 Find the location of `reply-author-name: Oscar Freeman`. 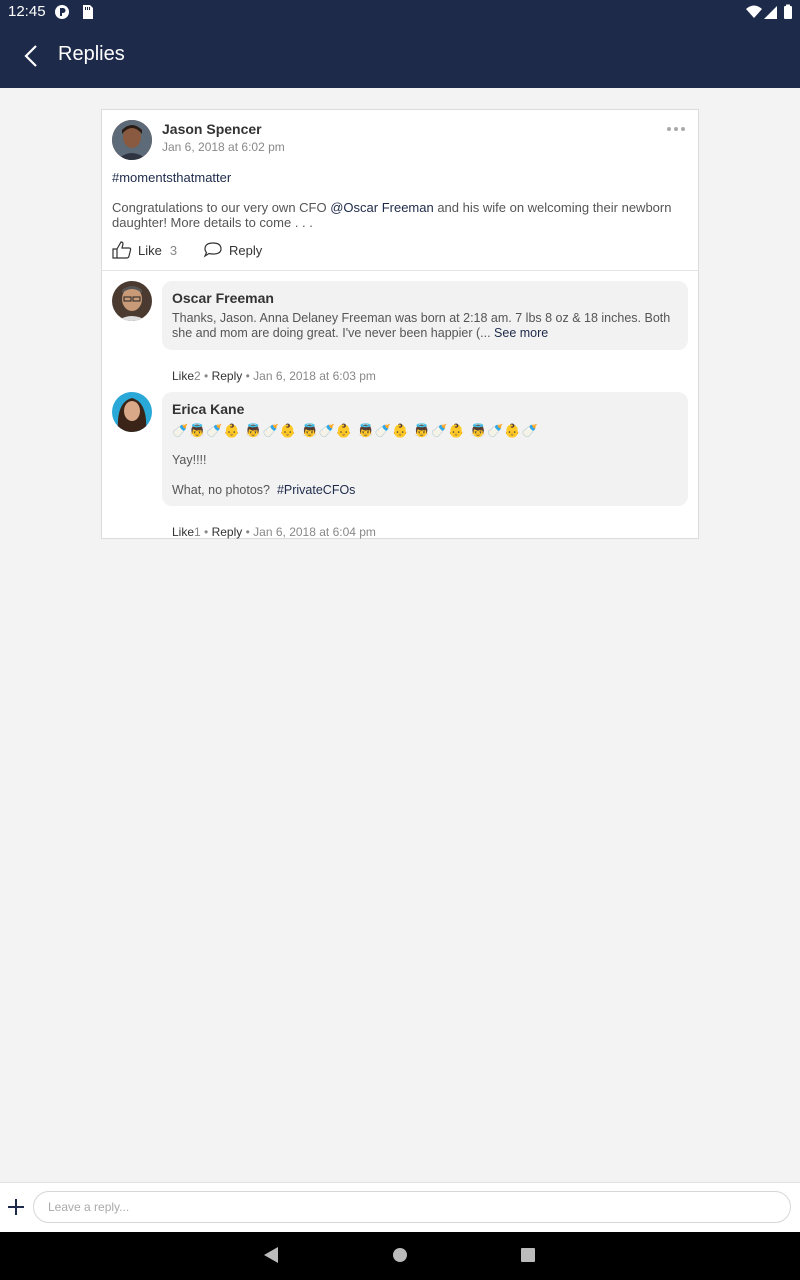

reply-author-name: Oscar Freeman is located at coordinates (223, 298).